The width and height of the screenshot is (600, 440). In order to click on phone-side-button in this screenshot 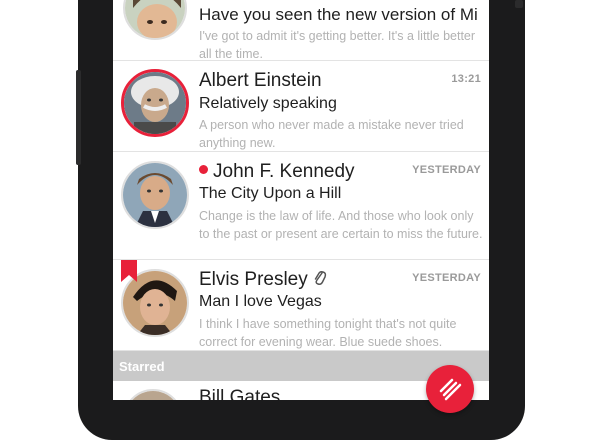, I will do `click(78, 117)`.